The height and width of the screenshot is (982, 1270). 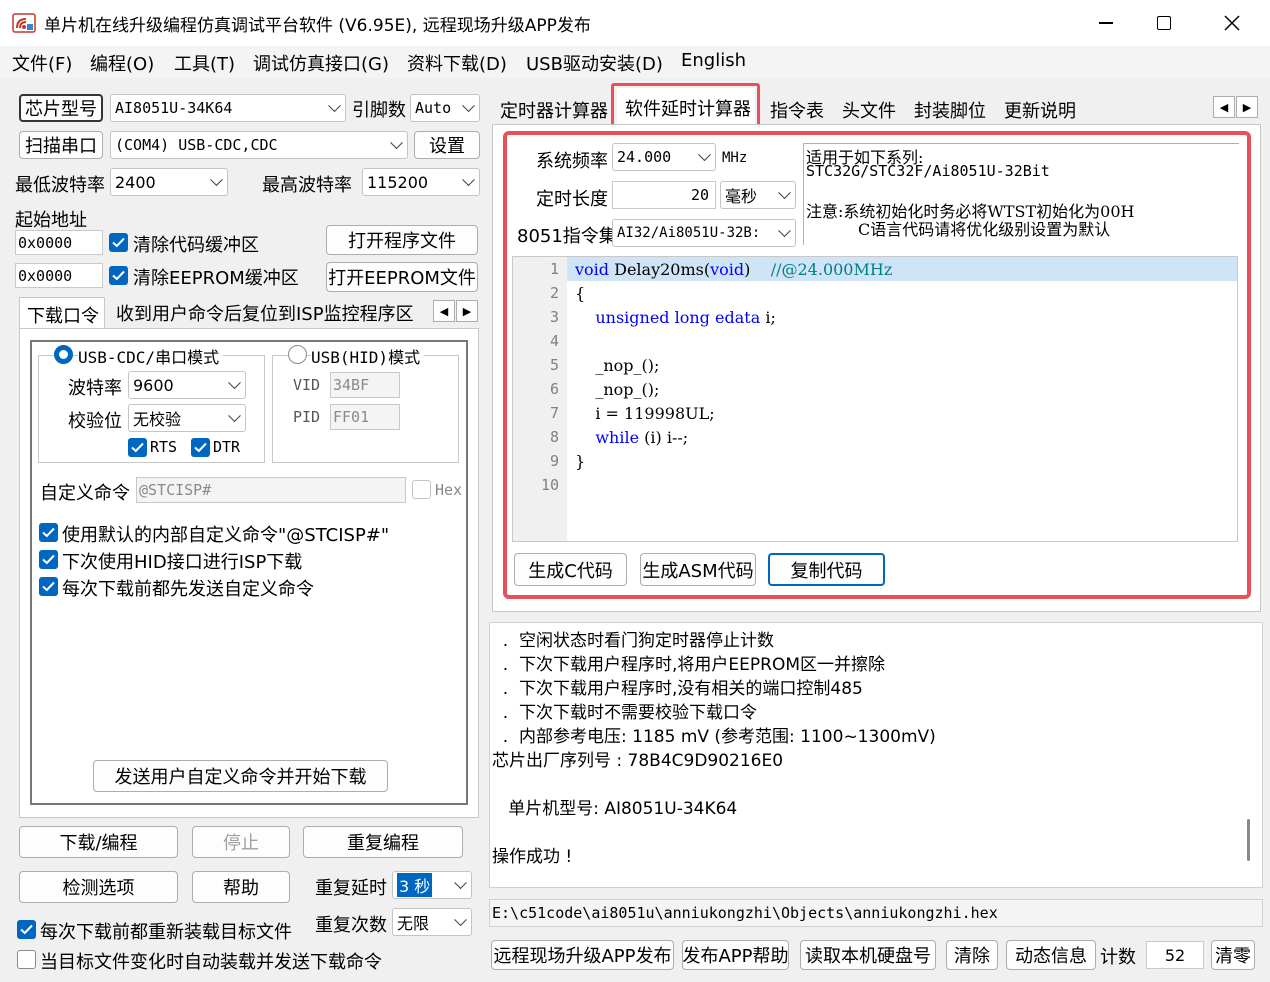 I want to click on code-address-input: 0x0000, so click(x=59, y=242).